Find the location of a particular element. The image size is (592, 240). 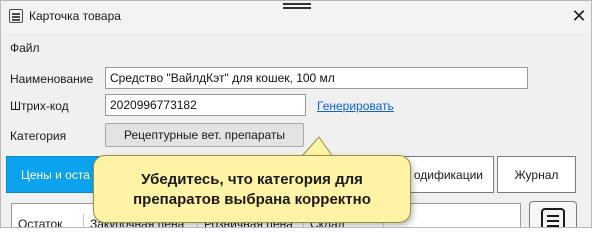

tab-journal: Журнал is located at coordinates (536, 174).